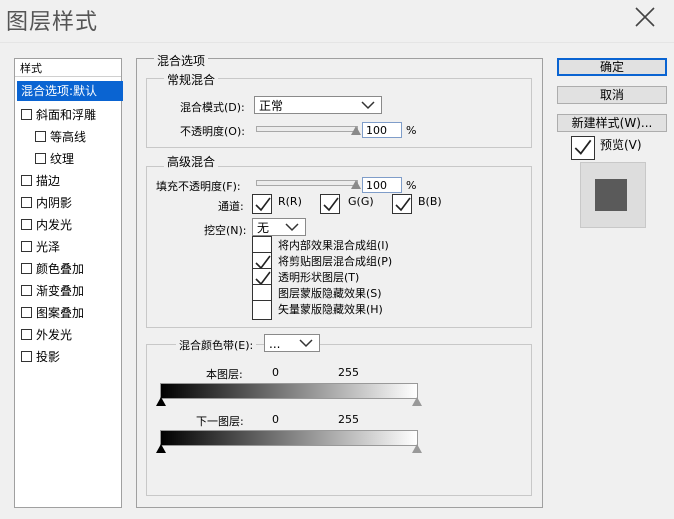 The width and height of the screenshot is (674, 519). Describe the element at coordinates (335, 261) in the screenshot. I see `blend-clipped-label: 将剪贴图层混合成组(P)` at that location.